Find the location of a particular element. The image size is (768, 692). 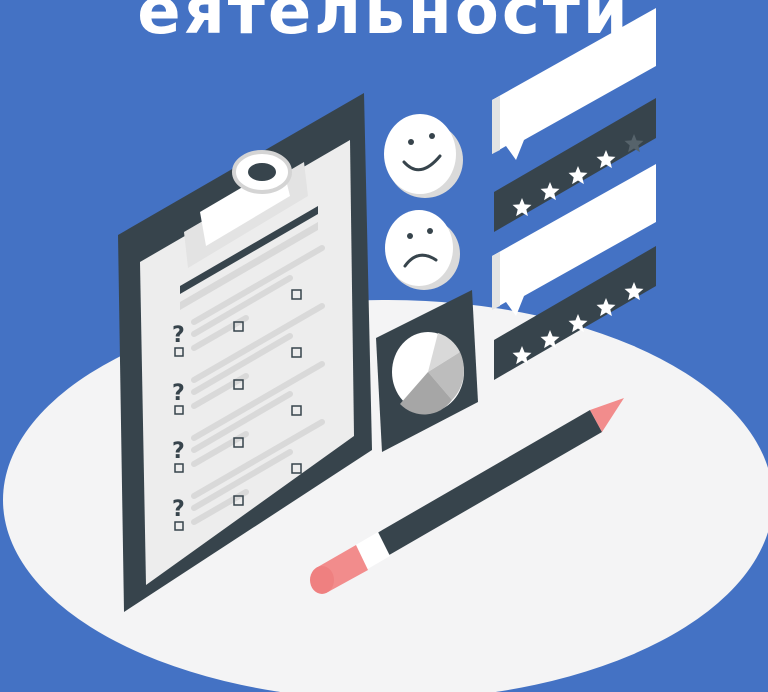

smile-eye-right is located at coordinates (432, 136).